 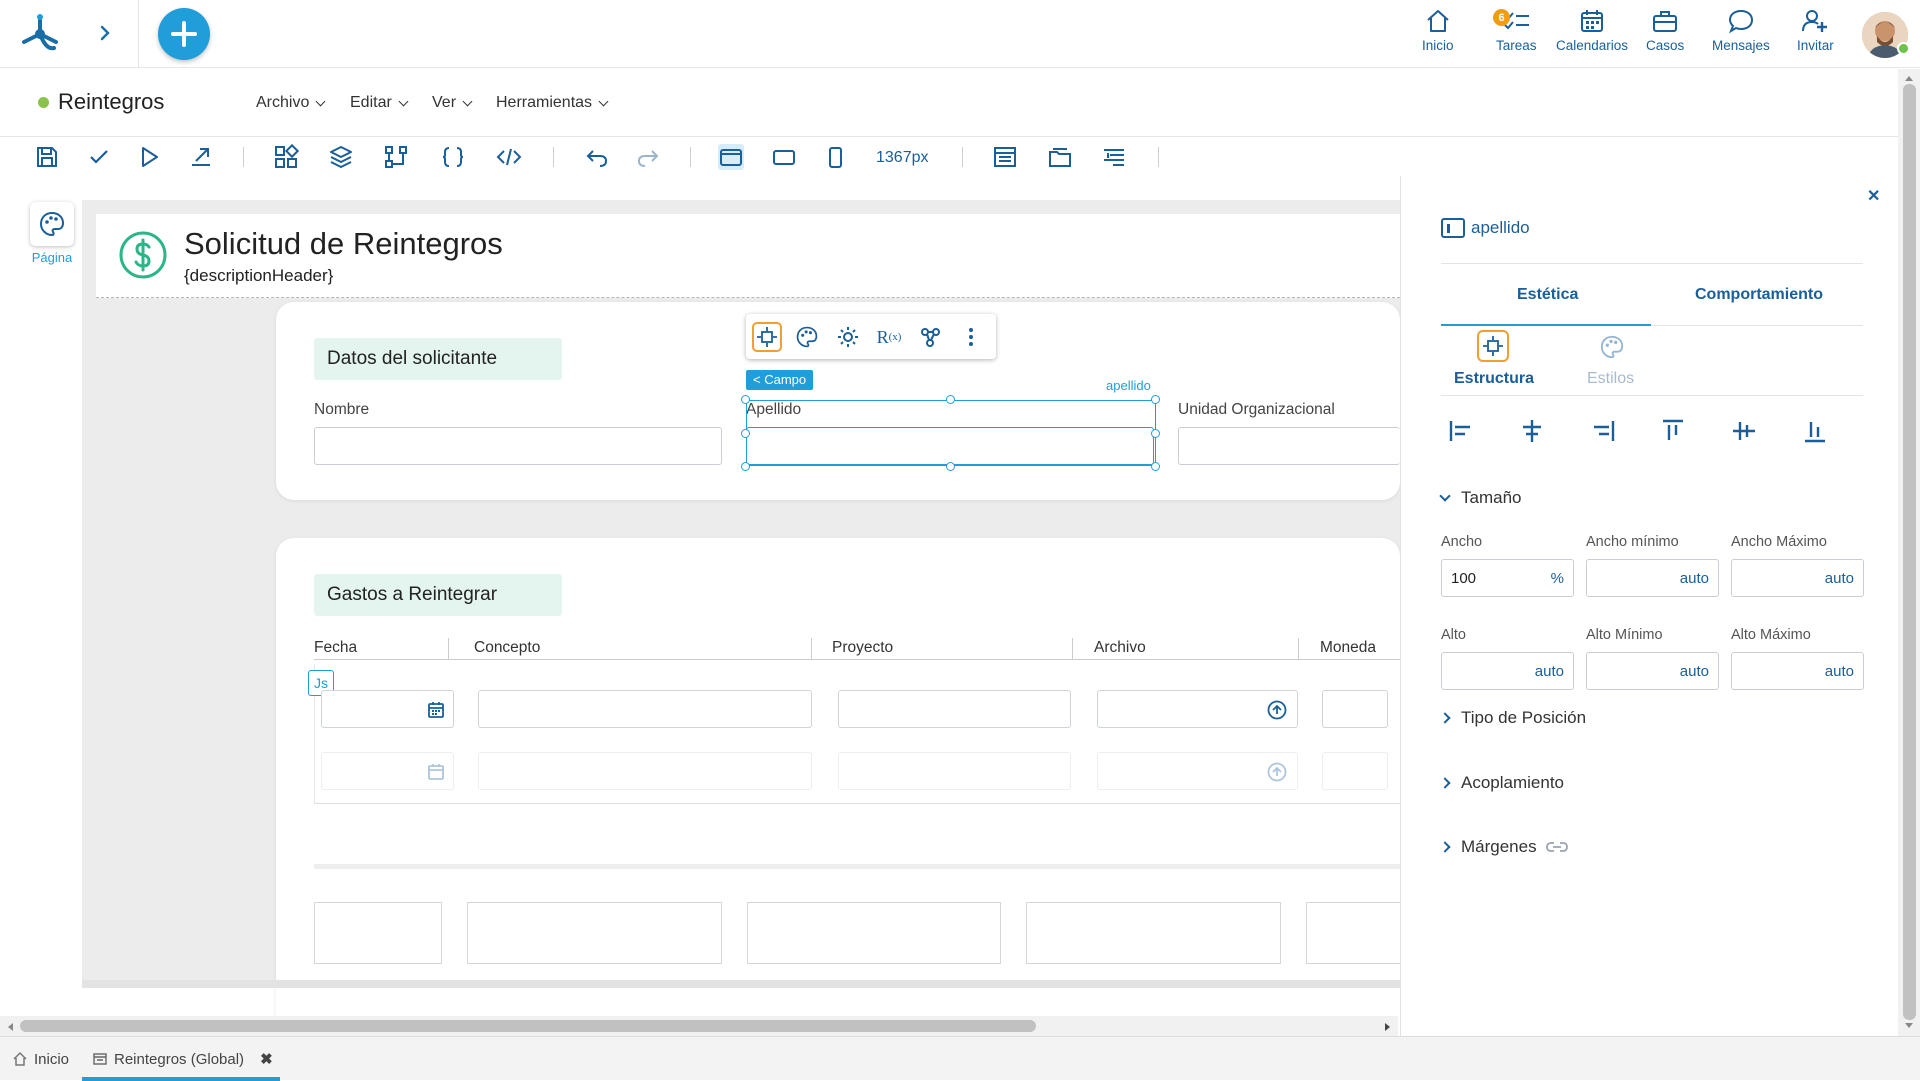 What do you see at coordinates (1114, 157) in the screenshot?
I see `alignment-icon` at bounding box center [1114, 157].